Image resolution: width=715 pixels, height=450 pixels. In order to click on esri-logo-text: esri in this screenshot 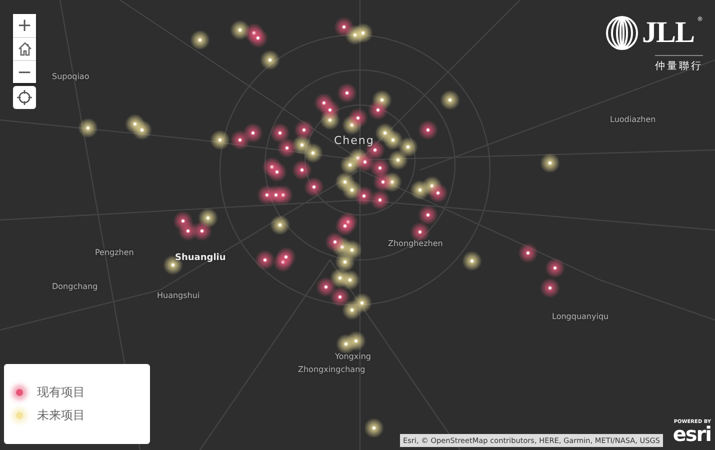, I will do `click(691, 434)`.